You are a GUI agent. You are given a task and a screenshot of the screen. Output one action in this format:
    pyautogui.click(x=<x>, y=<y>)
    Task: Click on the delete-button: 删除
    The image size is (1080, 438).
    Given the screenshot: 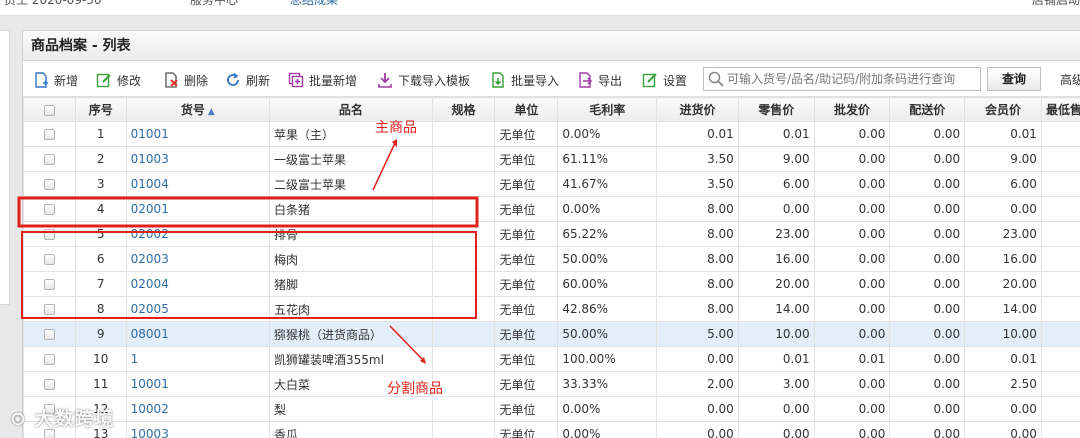 What is the action you would take?
    pyautogui.click(x=185, y=80)
    